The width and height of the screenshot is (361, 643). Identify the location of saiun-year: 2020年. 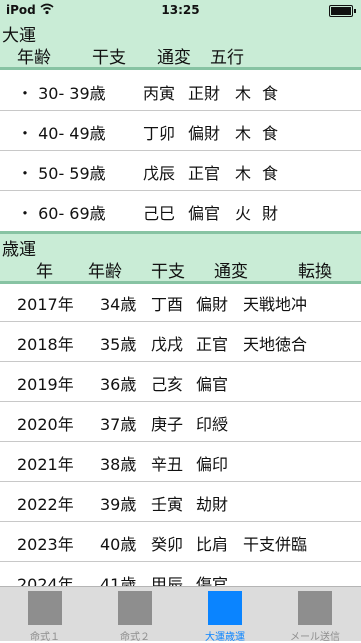
(45, 424).